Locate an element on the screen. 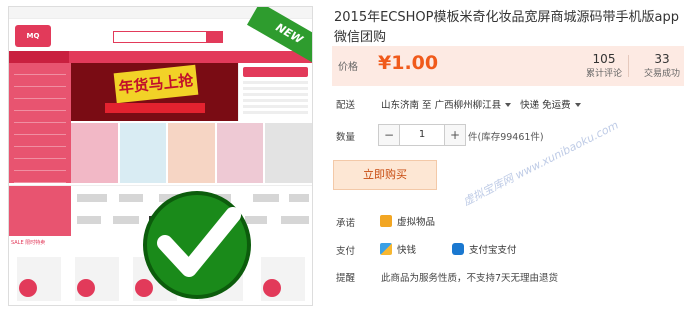  tip-text: 此商品为服务性质，不支持7天无理由退货 is located at coordinates (470, 278).